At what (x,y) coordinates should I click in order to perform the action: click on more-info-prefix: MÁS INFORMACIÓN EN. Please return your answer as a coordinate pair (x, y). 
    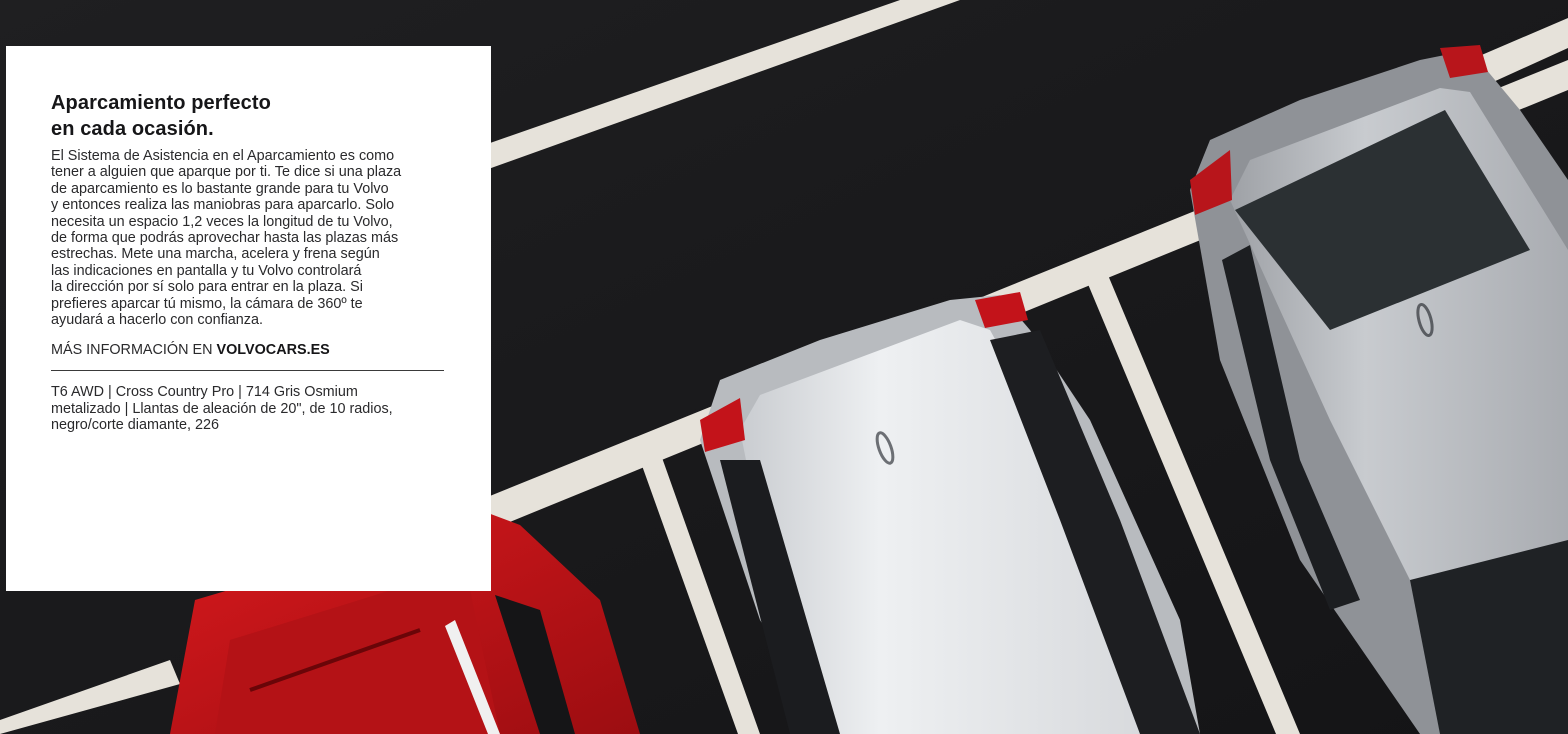
    Looking at the image, I should click on (134, 350).